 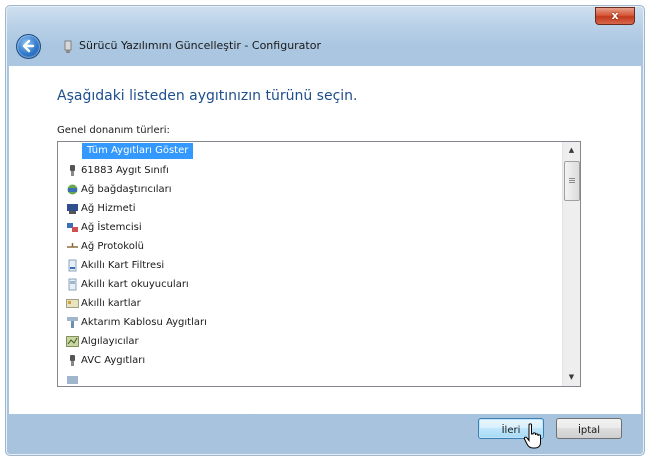 What do you see at coordinates (144, 322) in the screenshot?
I see `list-item-label: Aktarım Kablosu Aygıtları` at bounding box center [144, 322].